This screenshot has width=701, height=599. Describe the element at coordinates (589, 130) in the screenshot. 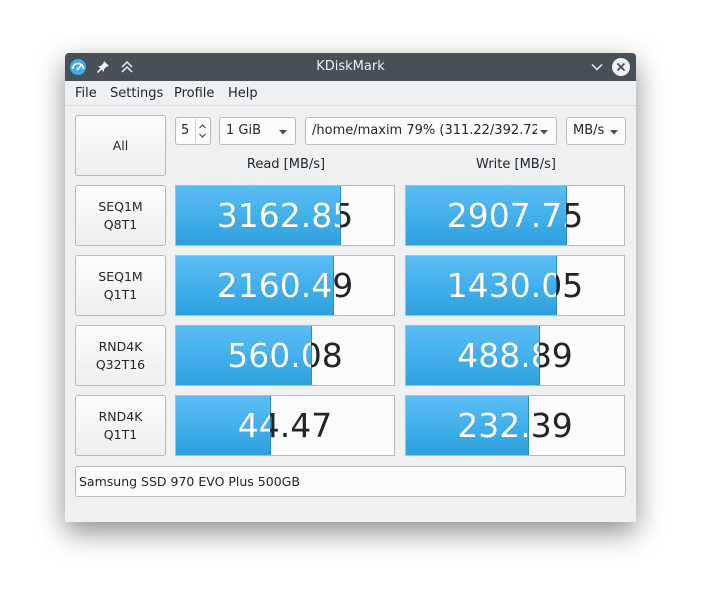

I see `unit-value: MB/s` at that location.